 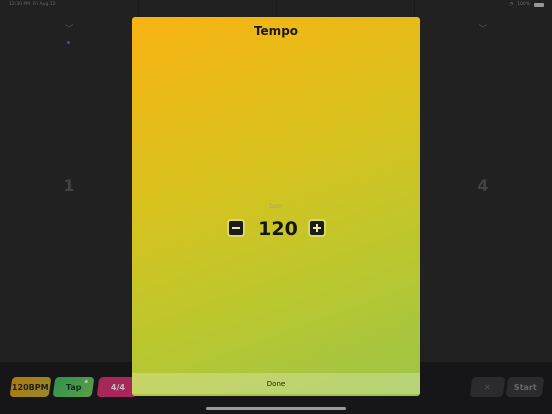 I want to click on minus-icon, so click(x=236, y=228).